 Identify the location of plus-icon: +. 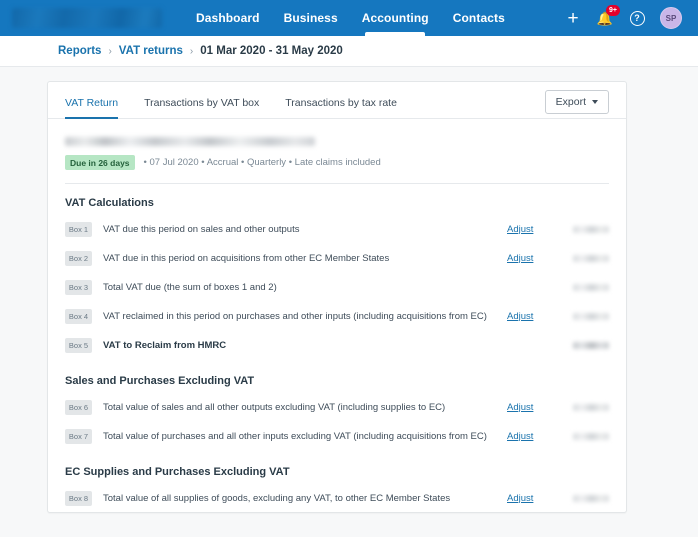
(573, 18).